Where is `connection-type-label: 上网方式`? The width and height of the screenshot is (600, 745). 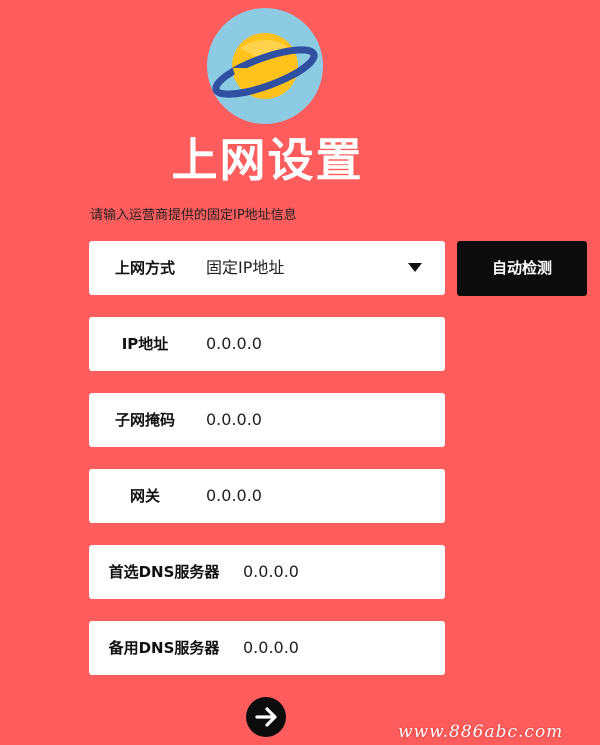
connection-type-label: 上网方式 is located at coordinates (144, 268).